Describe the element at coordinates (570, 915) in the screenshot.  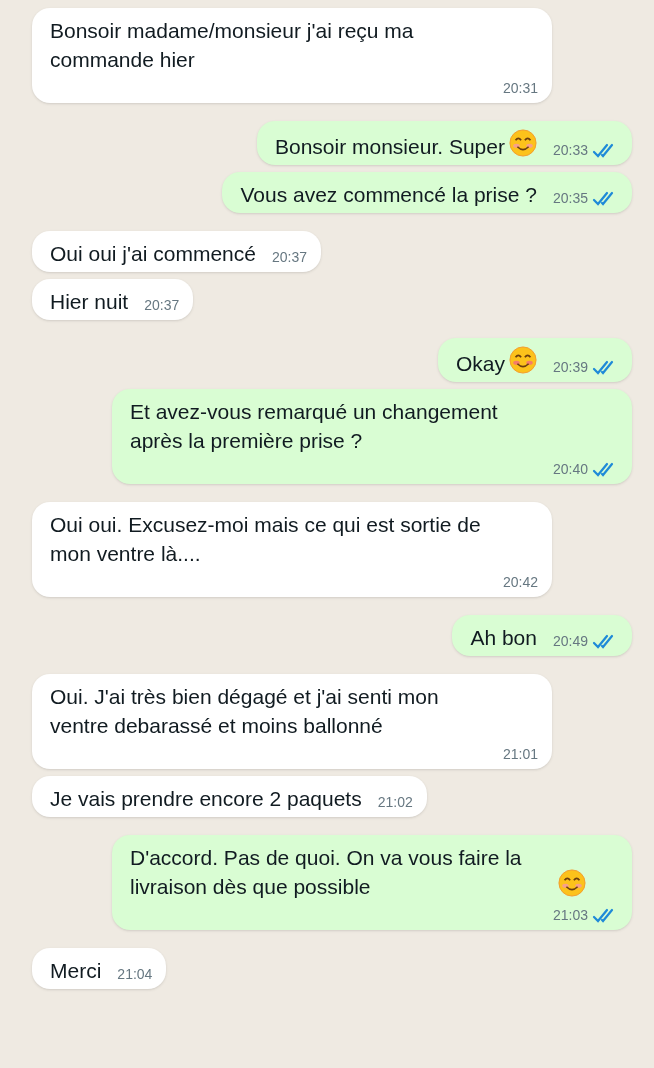
I see `message-time: 21:03` at that location.